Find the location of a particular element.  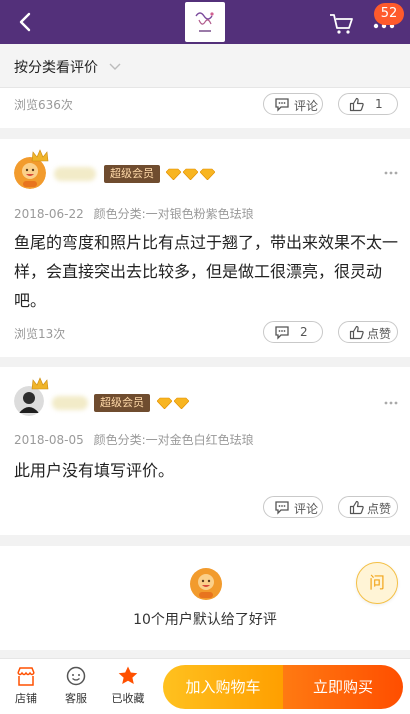

default-reviews-summary: 10个用户默认给了好评 is located at coordinates (205, 598).